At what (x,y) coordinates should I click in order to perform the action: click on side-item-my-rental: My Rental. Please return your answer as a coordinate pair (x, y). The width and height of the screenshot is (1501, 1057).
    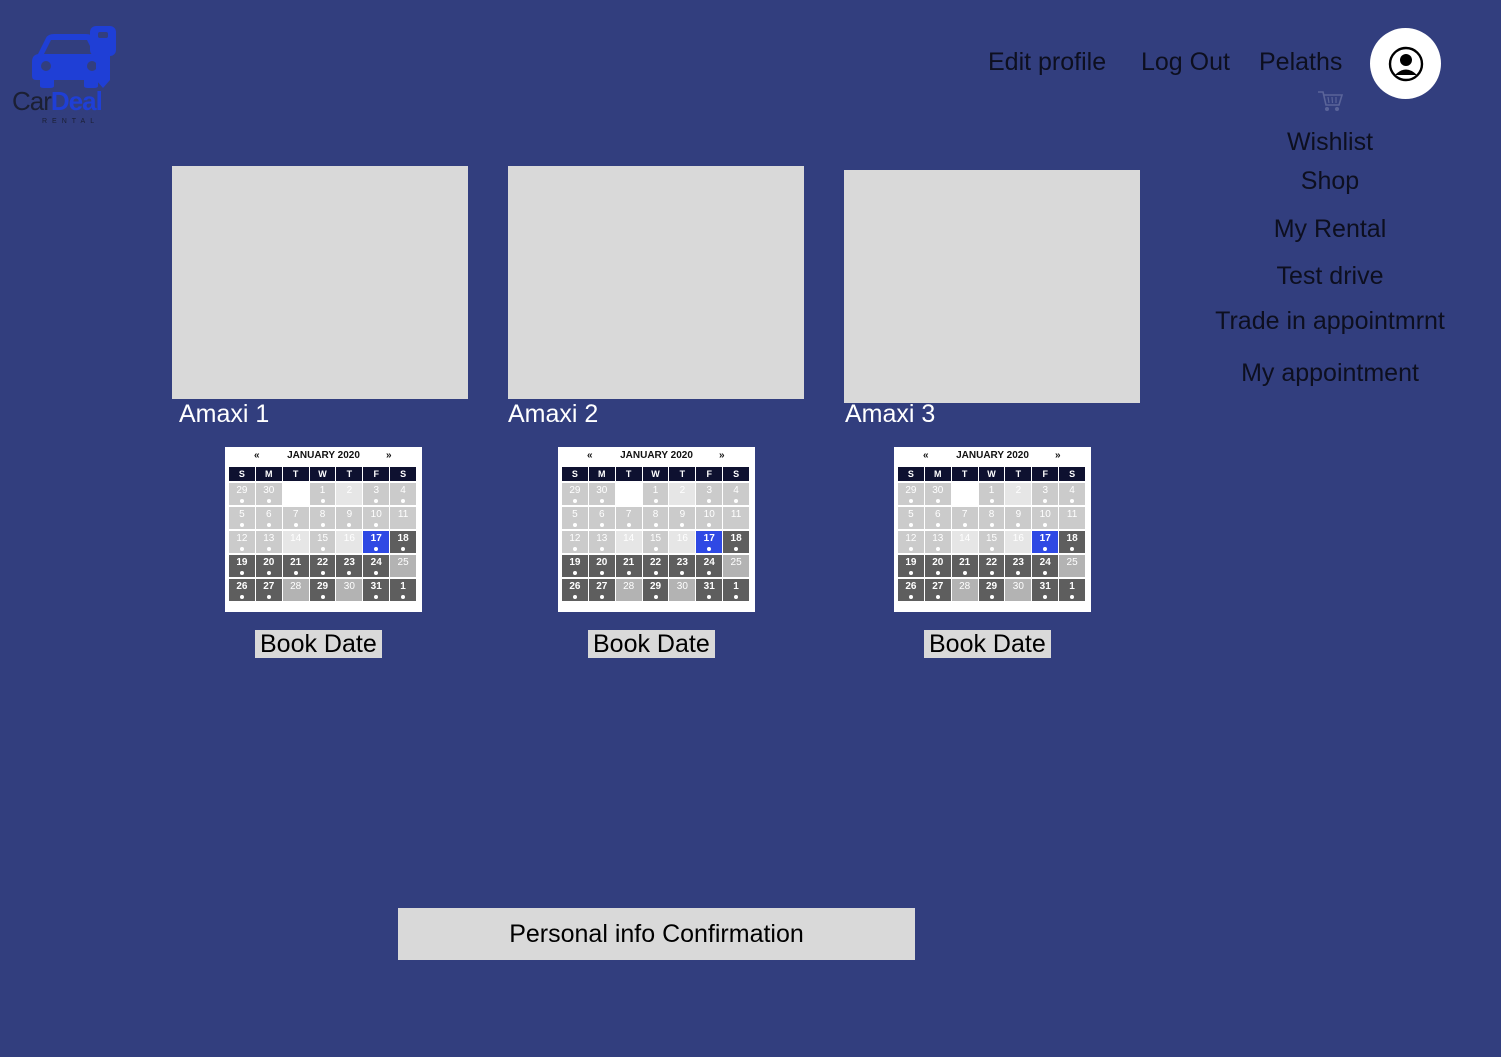
    Looking at the image, I should click on (1330, 229).